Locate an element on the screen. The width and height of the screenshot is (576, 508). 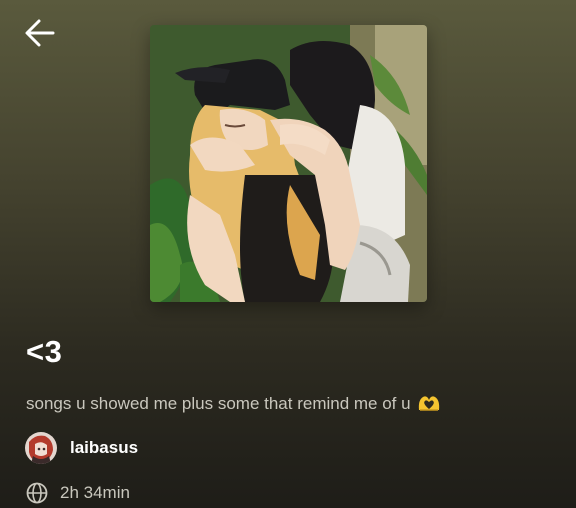
back-button is located at coordinates (40, 33).